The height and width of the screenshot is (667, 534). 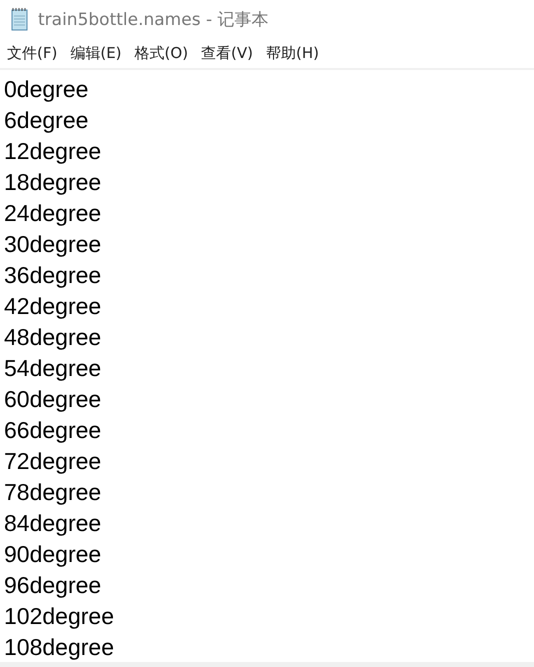 What do you see at coordinates (53, 337) in the screenshot?
I see `text-line: 48degree` at bounding box center [53, 337].